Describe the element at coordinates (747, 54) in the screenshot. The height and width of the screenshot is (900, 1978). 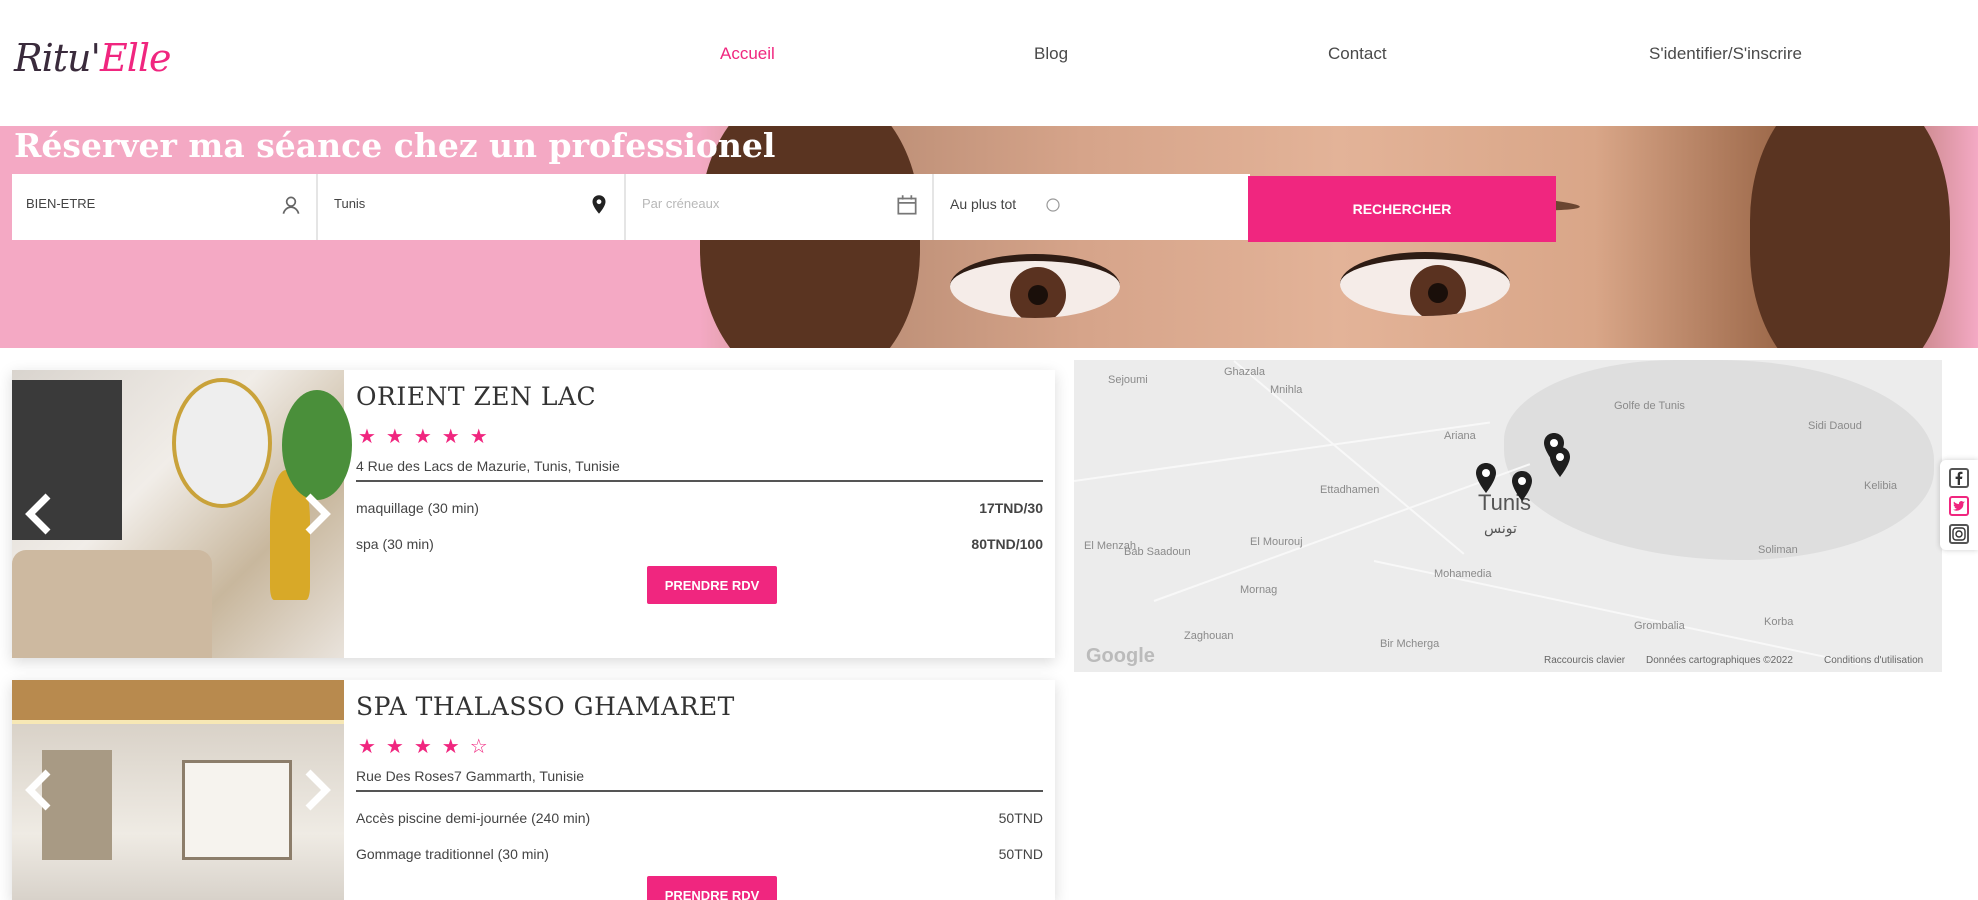
I see `nav-accueil: Accueil` at that location.